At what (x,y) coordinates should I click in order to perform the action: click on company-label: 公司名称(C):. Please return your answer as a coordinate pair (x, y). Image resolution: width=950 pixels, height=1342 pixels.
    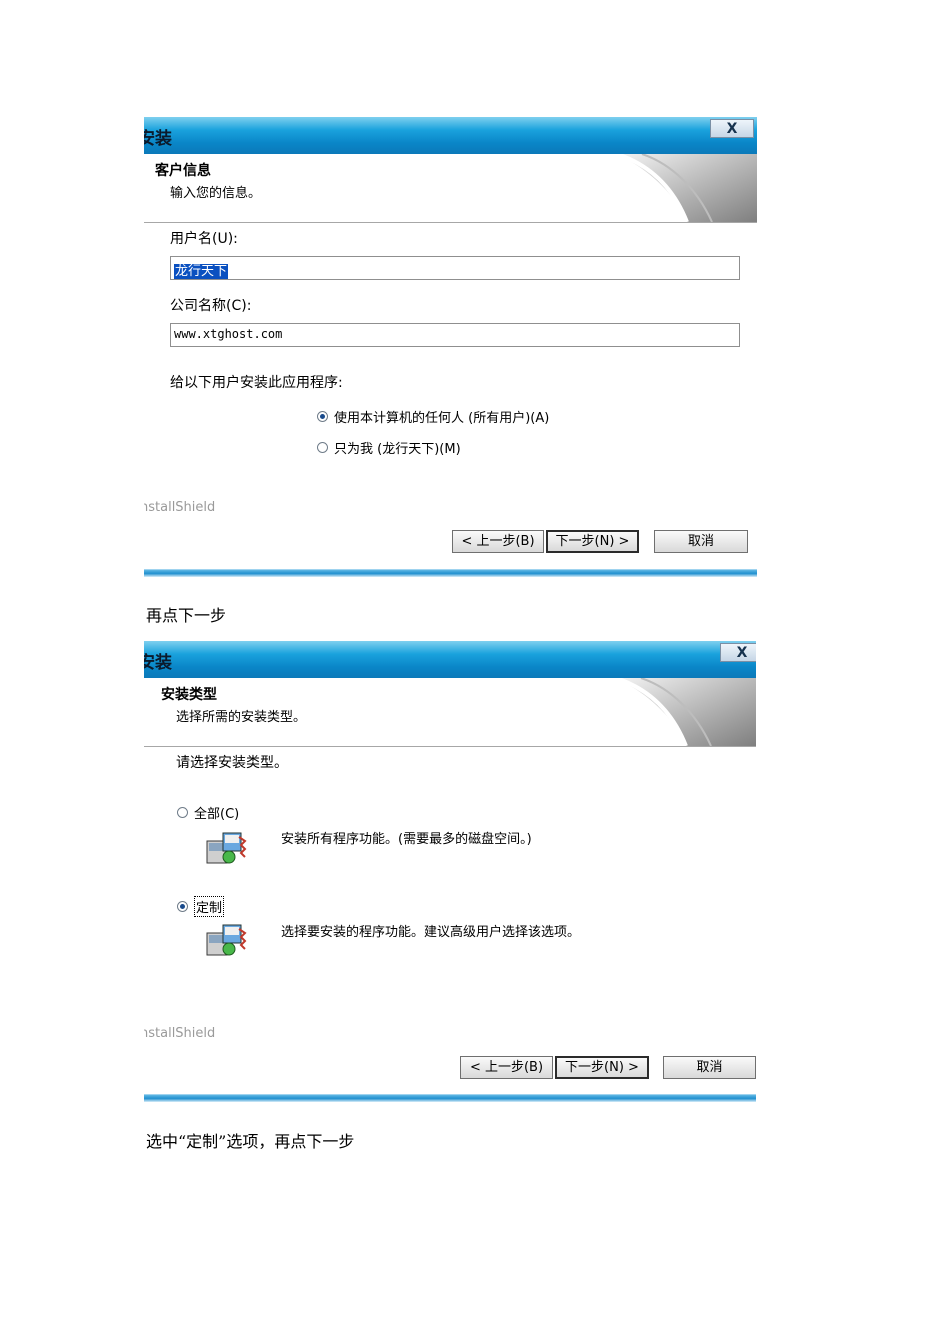
    Looking at the image, I should click on (211, 306).